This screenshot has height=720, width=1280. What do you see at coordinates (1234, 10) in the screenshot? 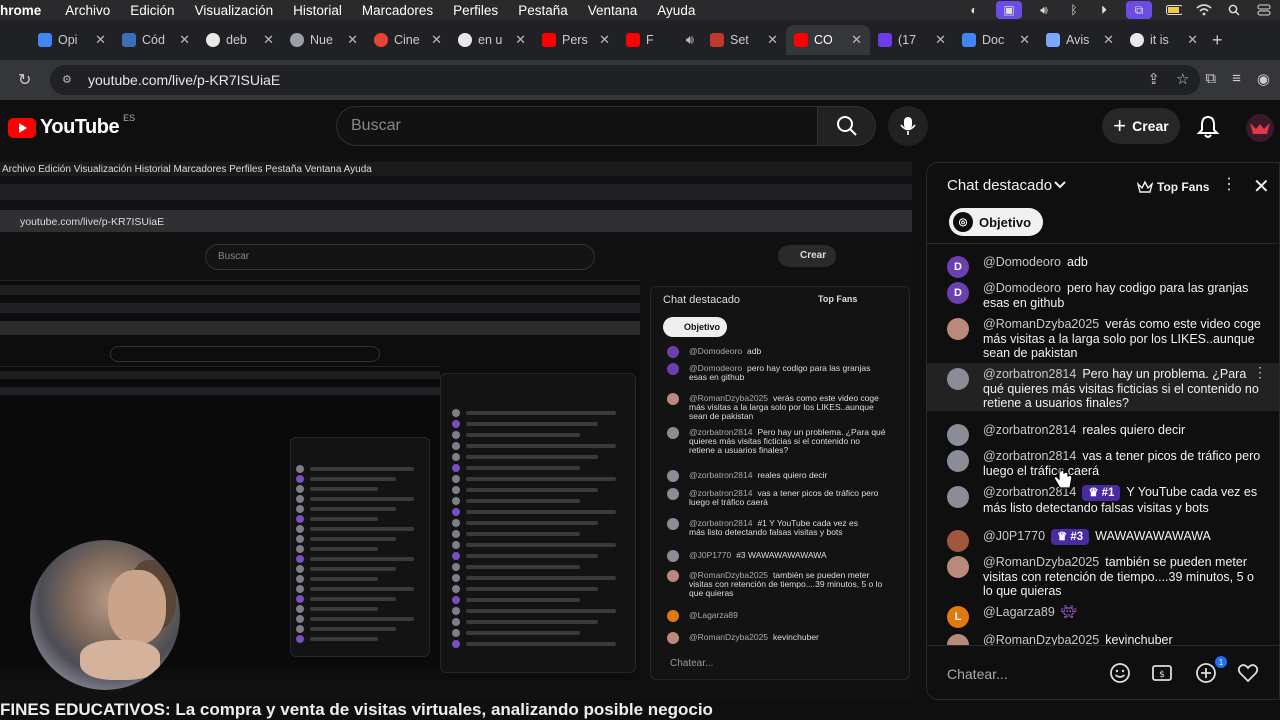
I see `spotlight-search-icon` at bounding box center [1234, 10].